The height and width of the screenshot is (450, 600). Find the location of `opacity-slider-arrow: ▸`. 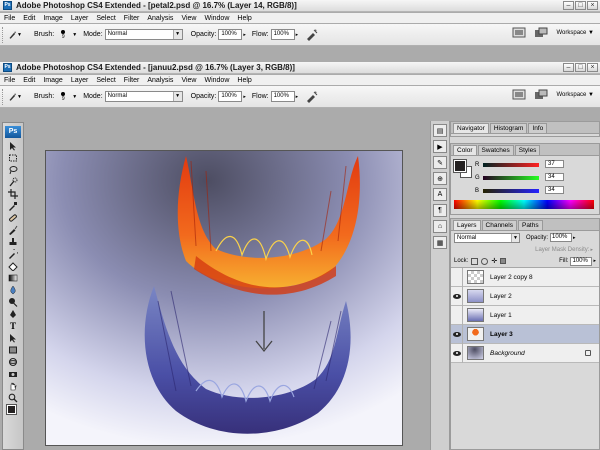

opacity-slider-arrow: ▸ is located at coordinates (244, 35).